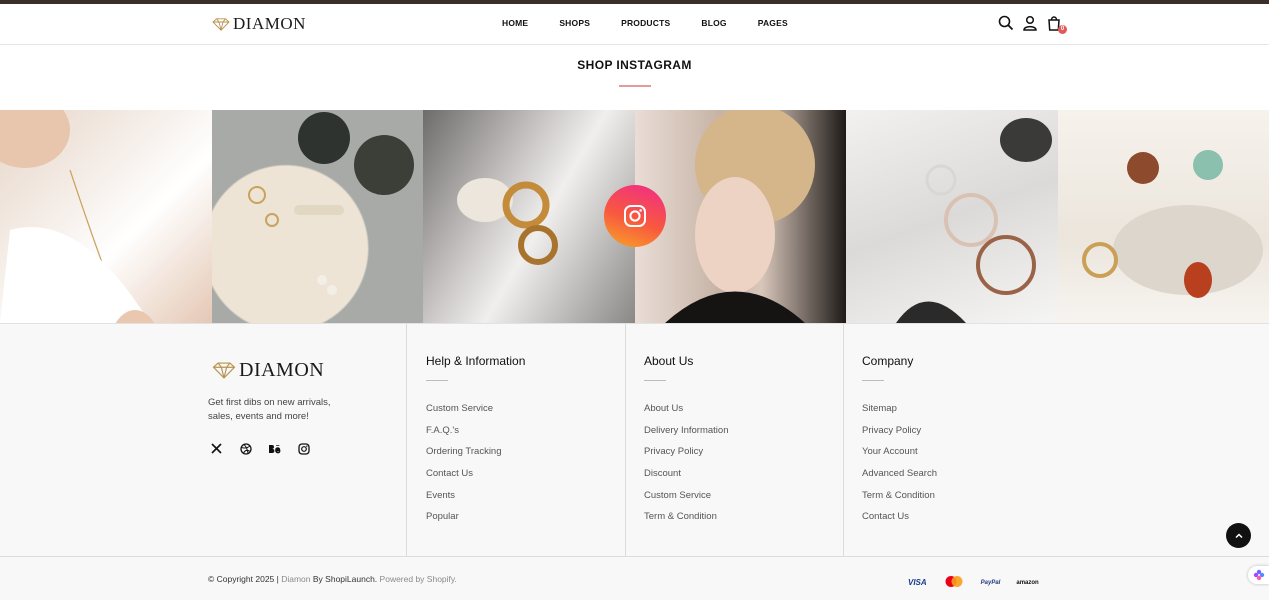 The width and height of the screenshot is (1269, 600). Describe the element at coordinates (635, 86) in the screenshot. I see `title-underline` at that location.